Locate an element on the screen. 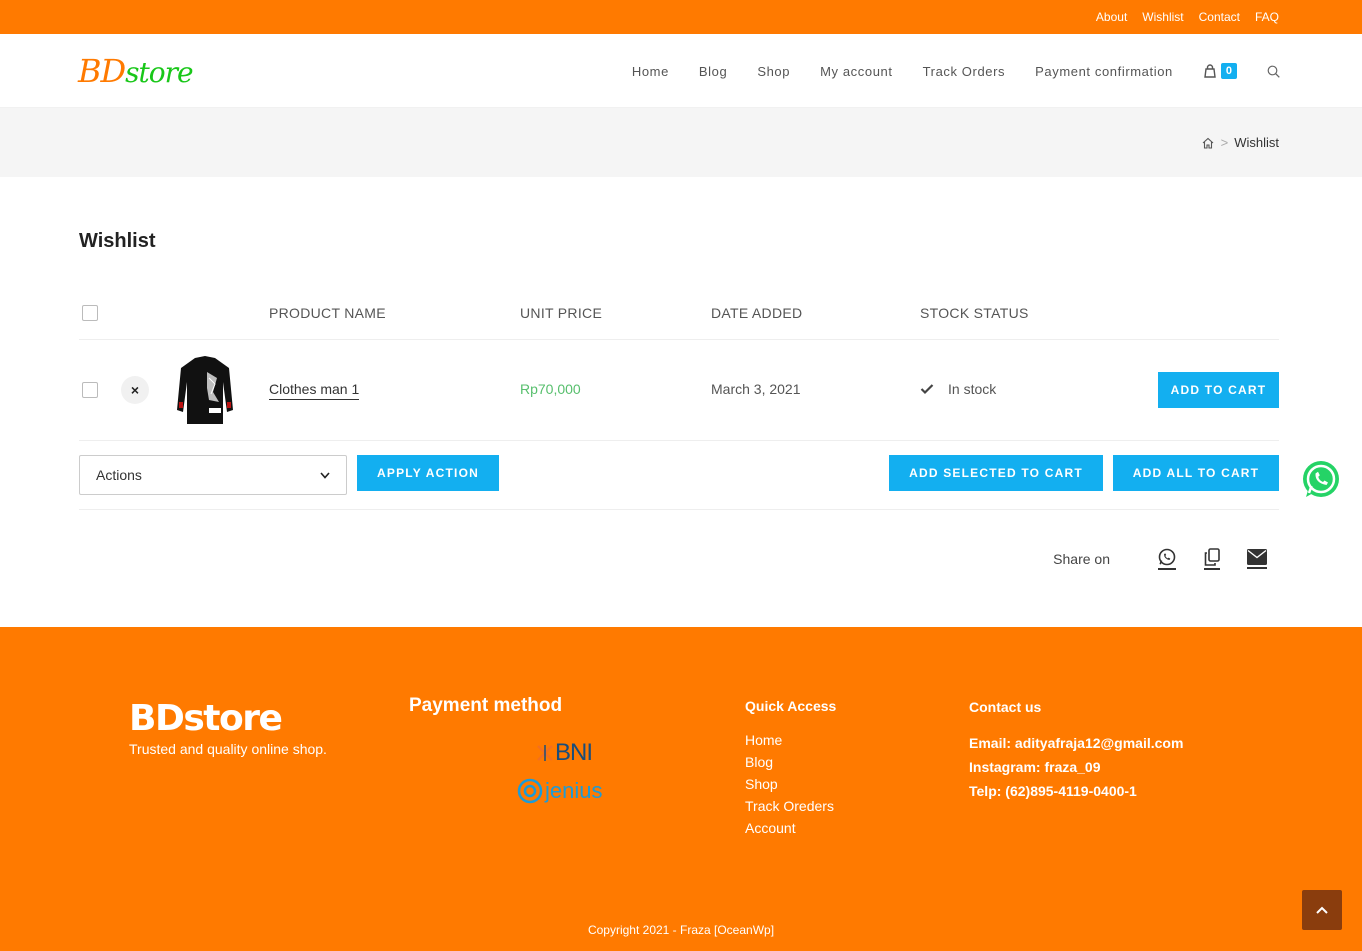 This screenshot has width=1362, height=951. check-icon is located at coordinates (927, 389).